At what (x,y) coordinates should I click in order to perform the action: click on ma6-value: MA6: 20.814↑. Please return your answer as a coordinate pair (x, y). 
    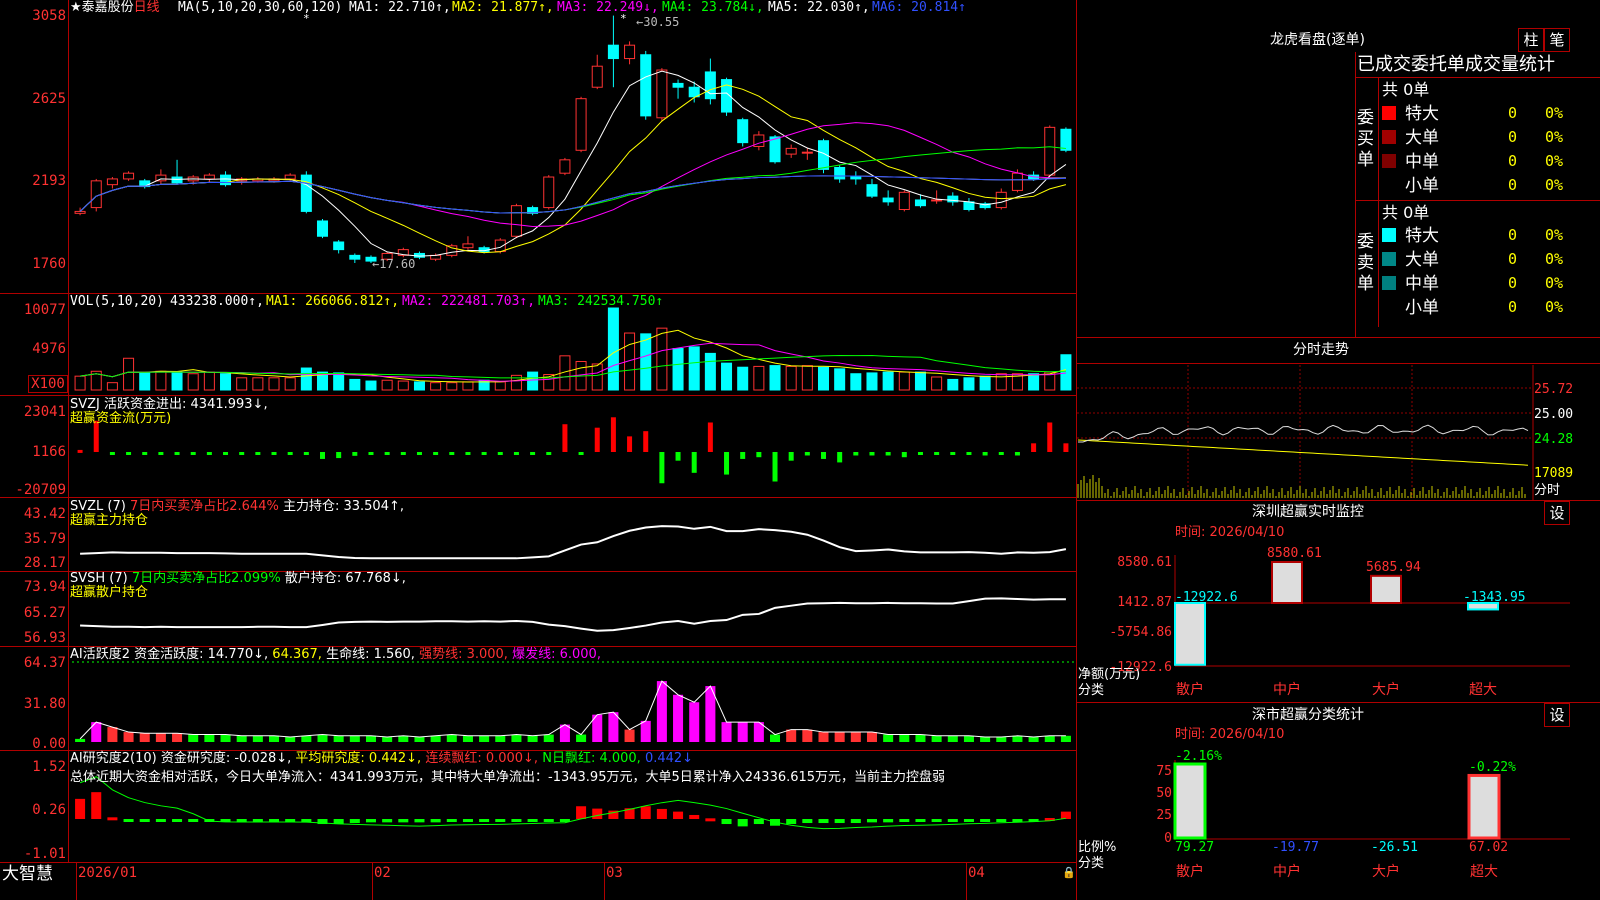
    Looking at the image, I should click on (919, 7).